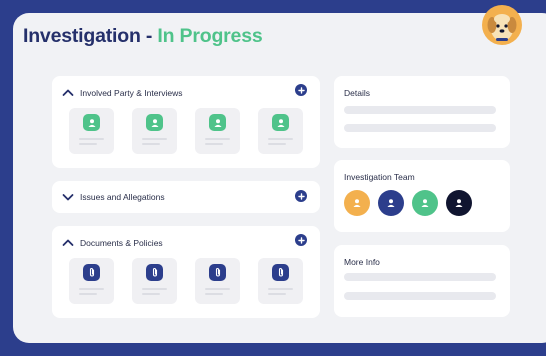  What do you see at coordinates (131, 93) in the screenshot?
I see `involved-party-label: Involved Party & Interviews` at bounding box center [131, 93].